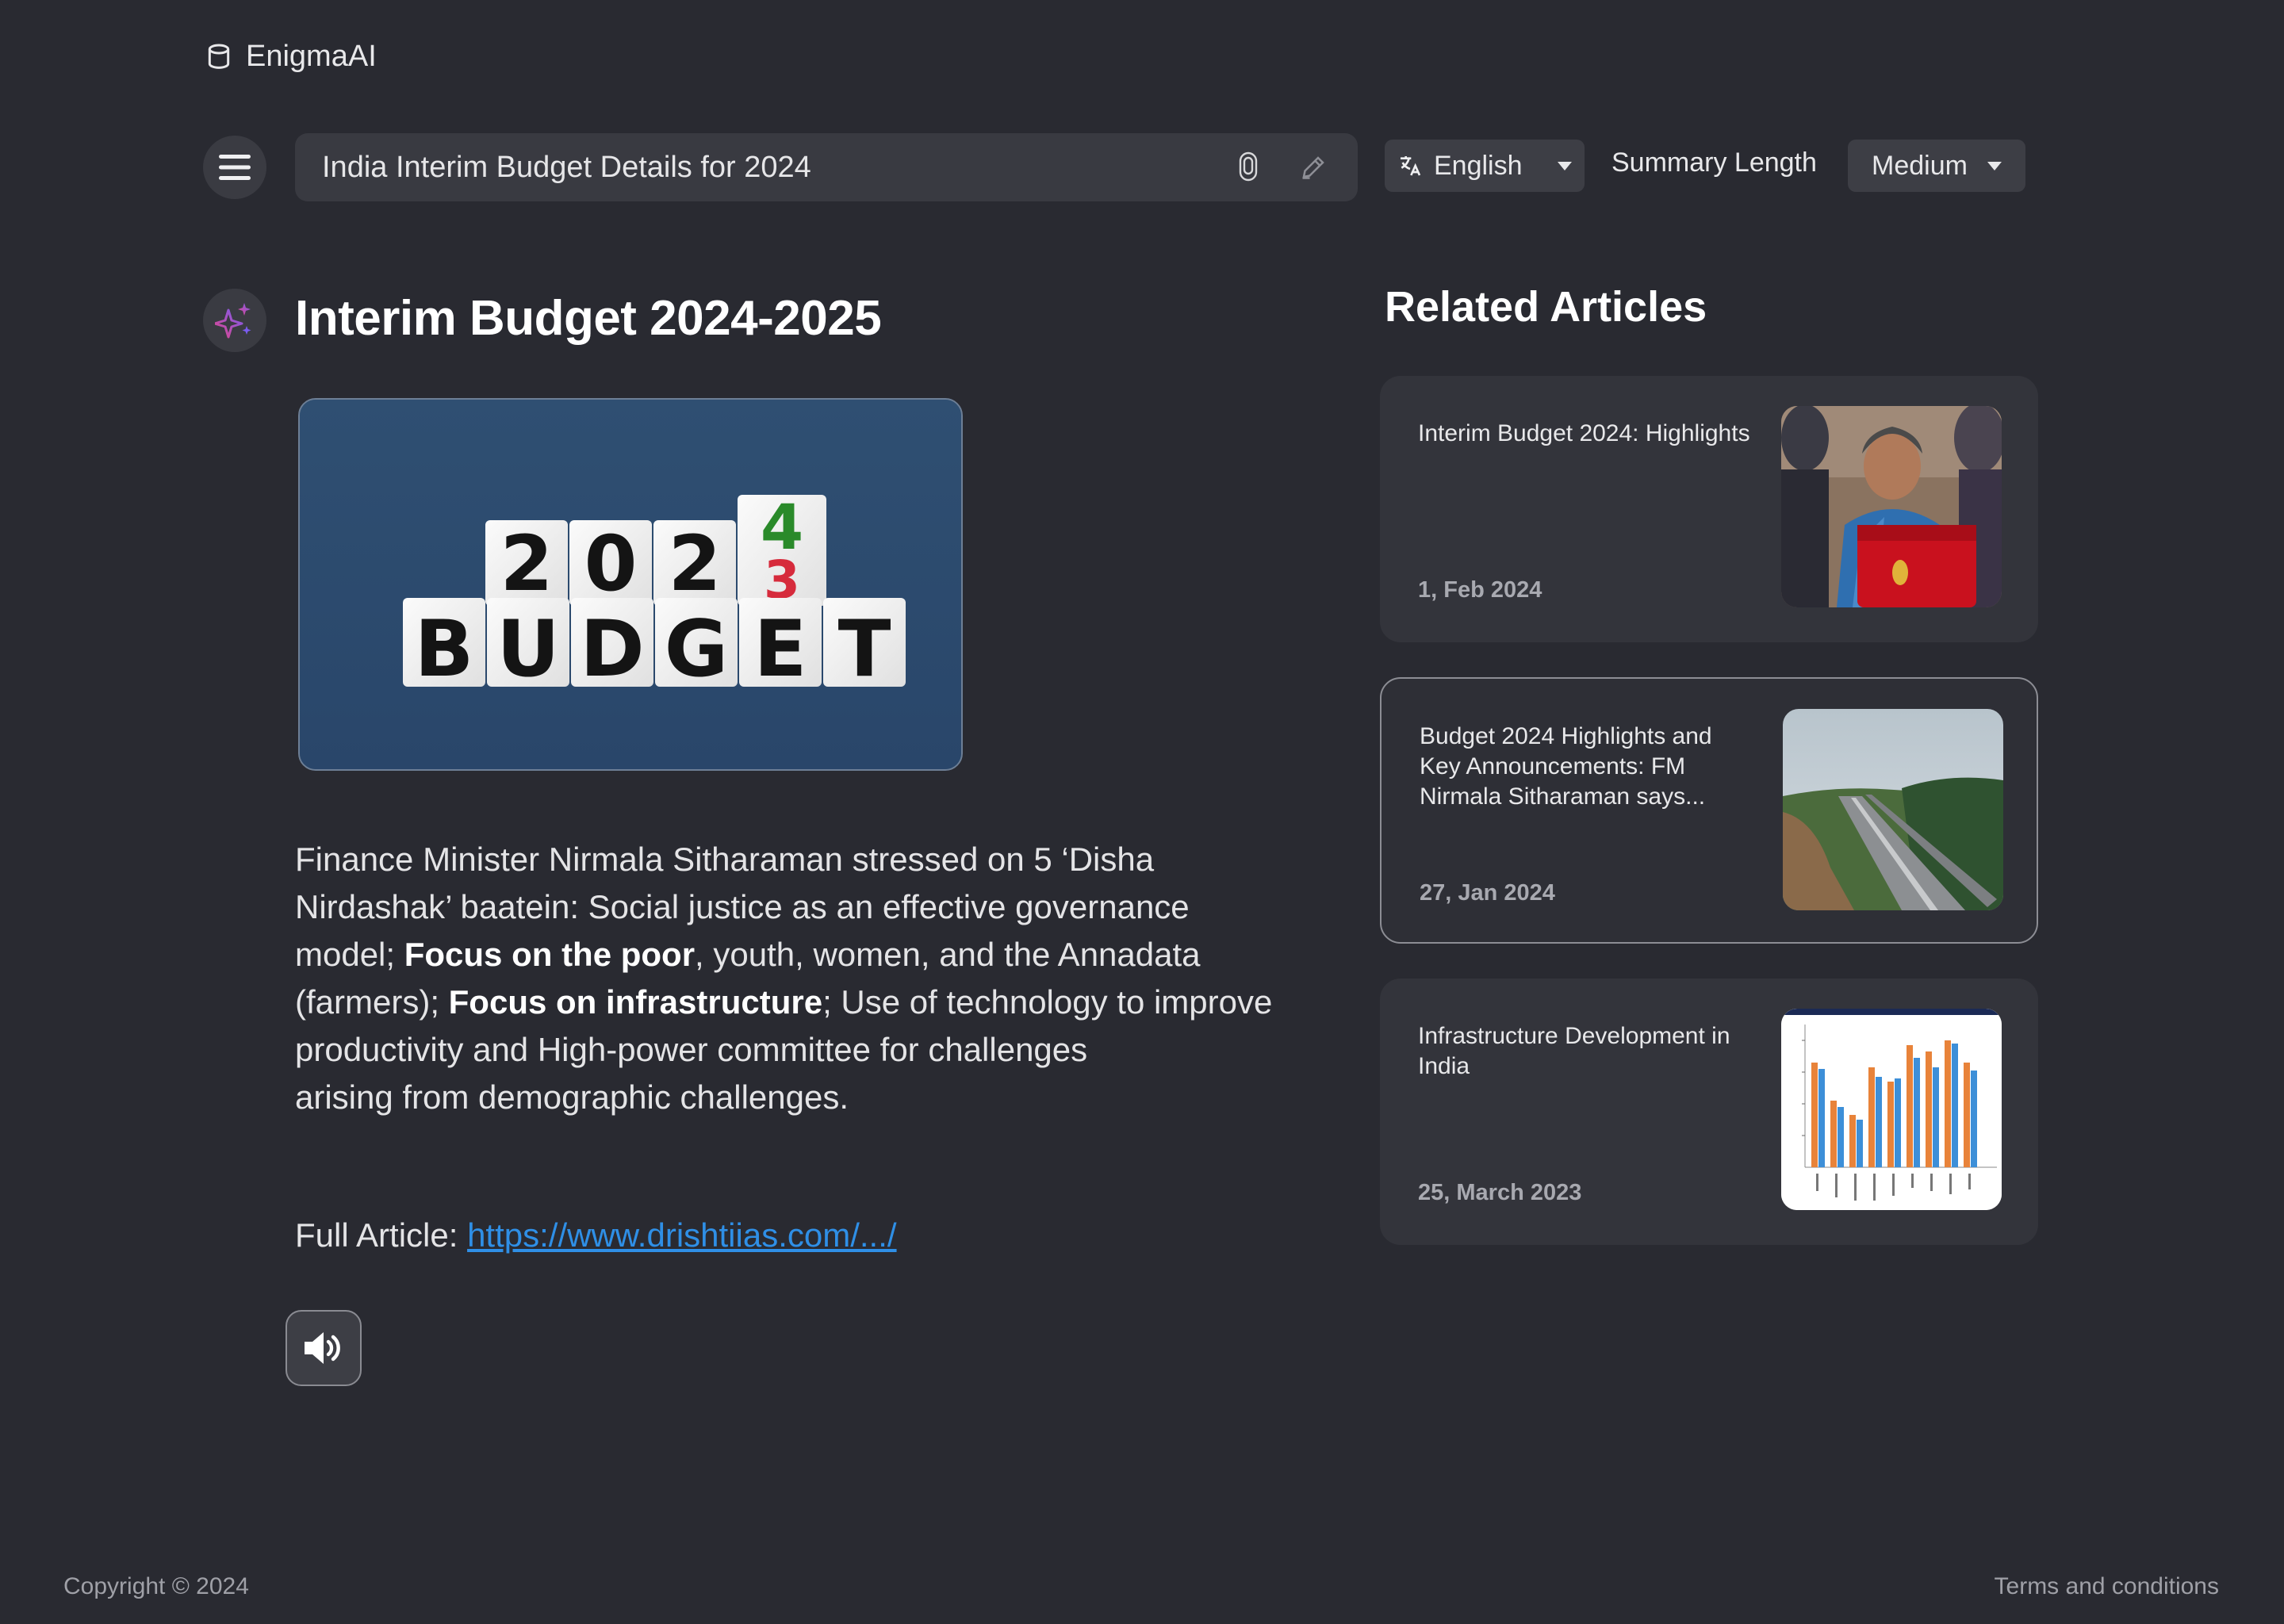 The image size is (2284, 1624). I want to click on cylinder-logo-icon, so click(219, 56).